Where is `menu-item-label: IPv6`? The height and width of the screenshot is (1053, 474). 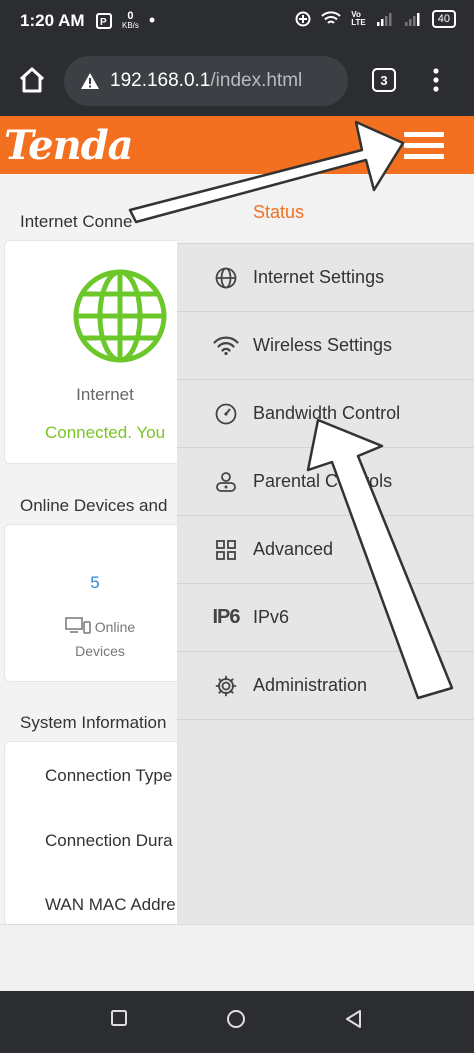
menu-item-label: IPv6 is located at coordinates (271, 617).